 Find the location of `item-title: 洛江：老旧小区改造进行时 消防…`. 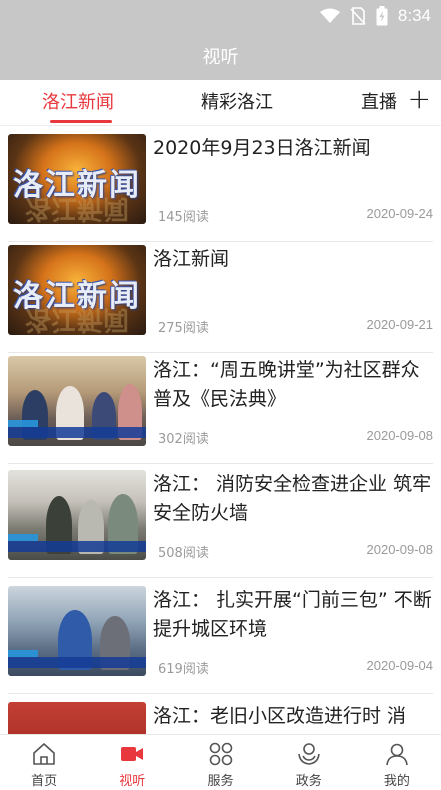

item-title: 洛江：老旧小区改造进行时 消防… is located at coordinates (280, 716).